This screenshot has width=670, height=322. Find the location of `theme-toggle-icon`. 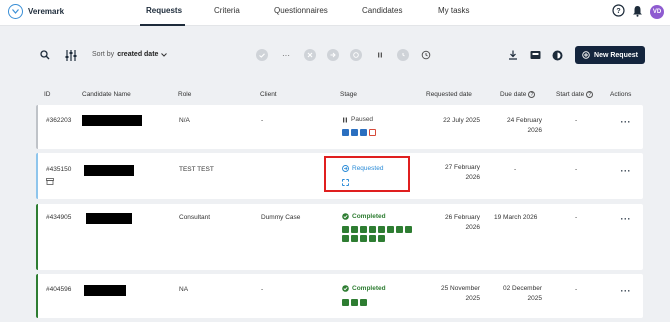

theme-toggle-icon is located at coordinates (557, 55).